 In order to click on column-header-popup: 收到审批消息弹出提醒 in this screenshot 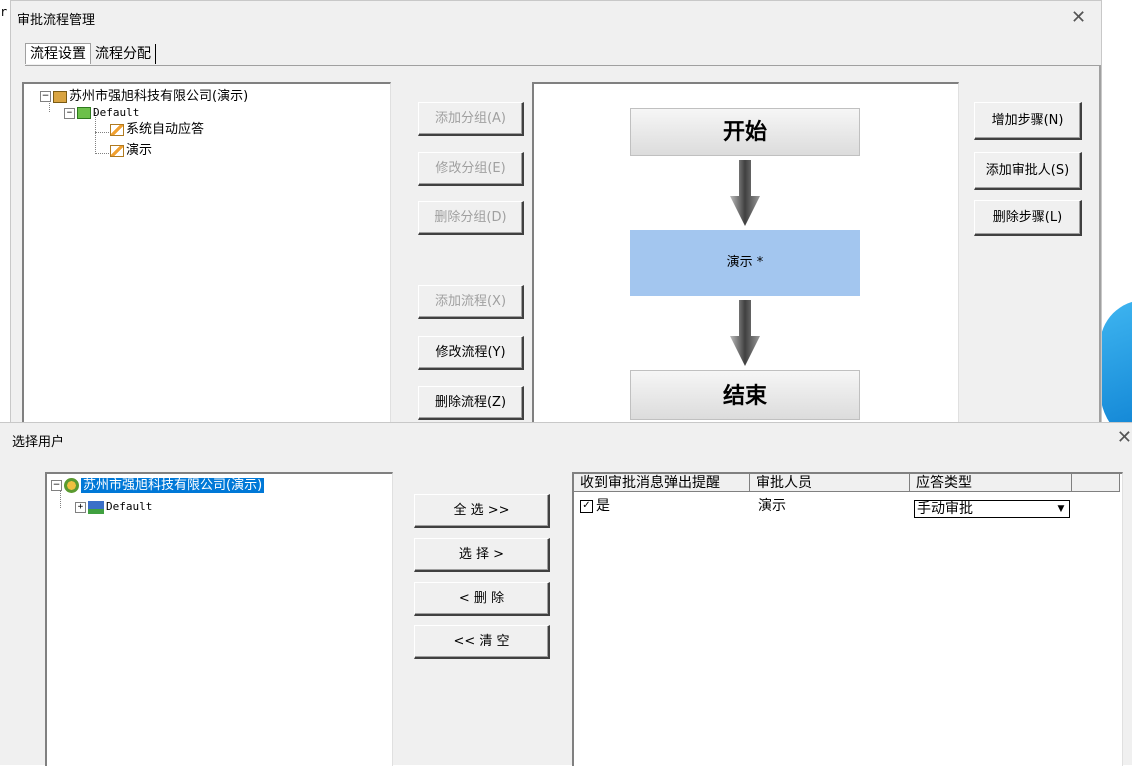, I will do `click(662, 483)`.